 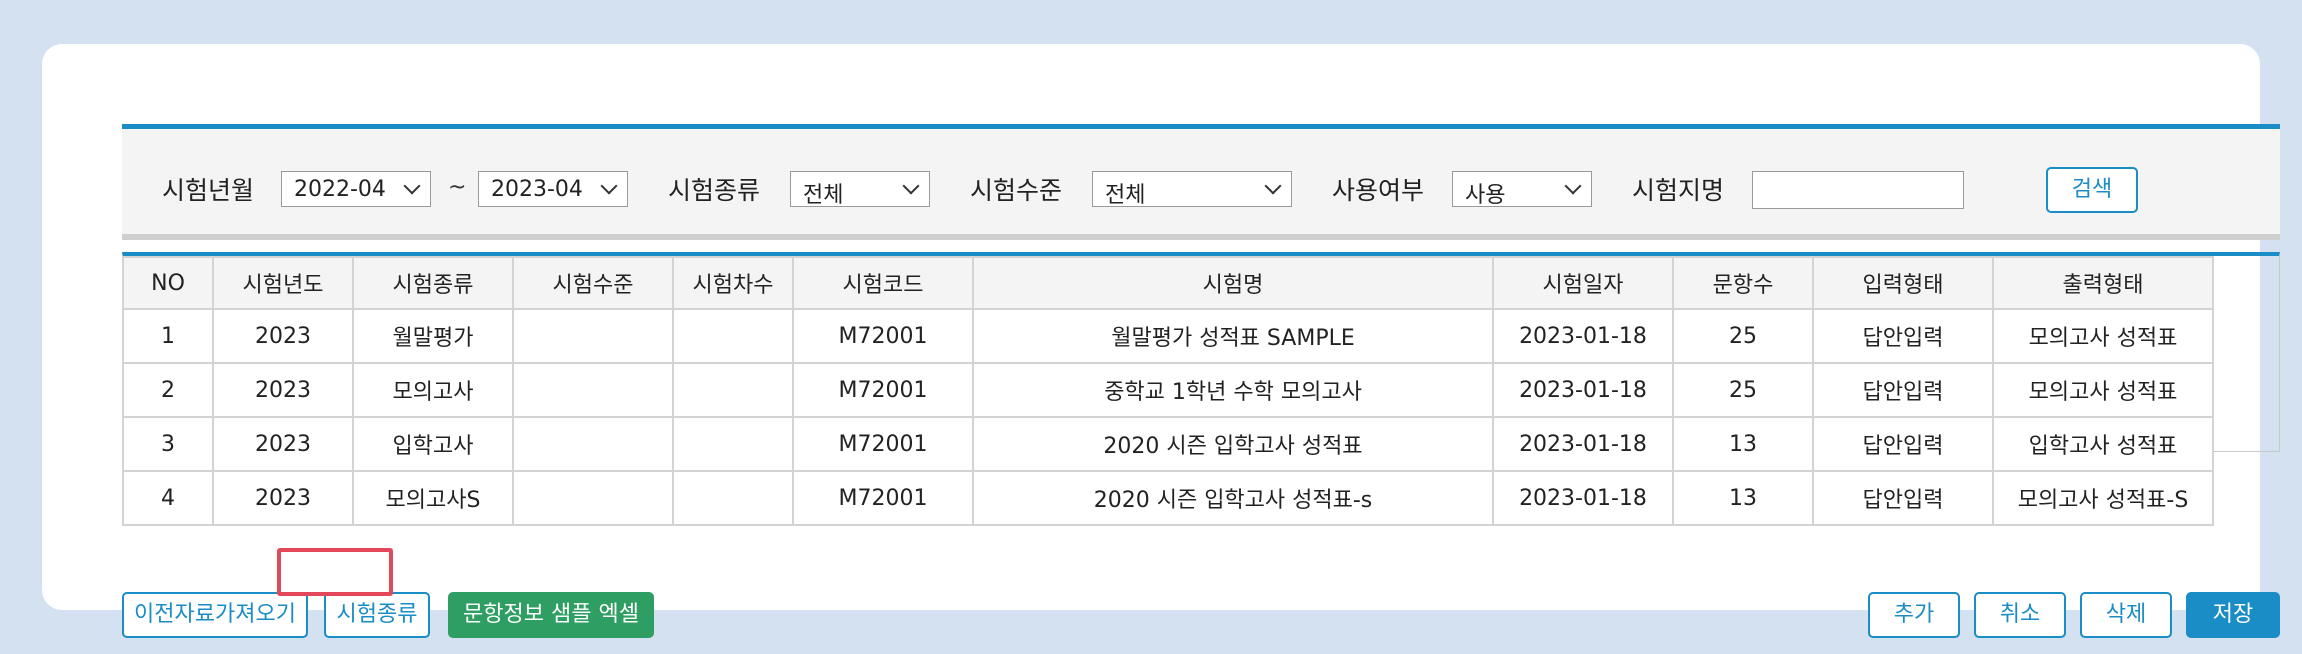 What do you see at coordinates (1125, 195) in the screenshot?
I see `level-value: 전체` at bounding box center [1125, 195].